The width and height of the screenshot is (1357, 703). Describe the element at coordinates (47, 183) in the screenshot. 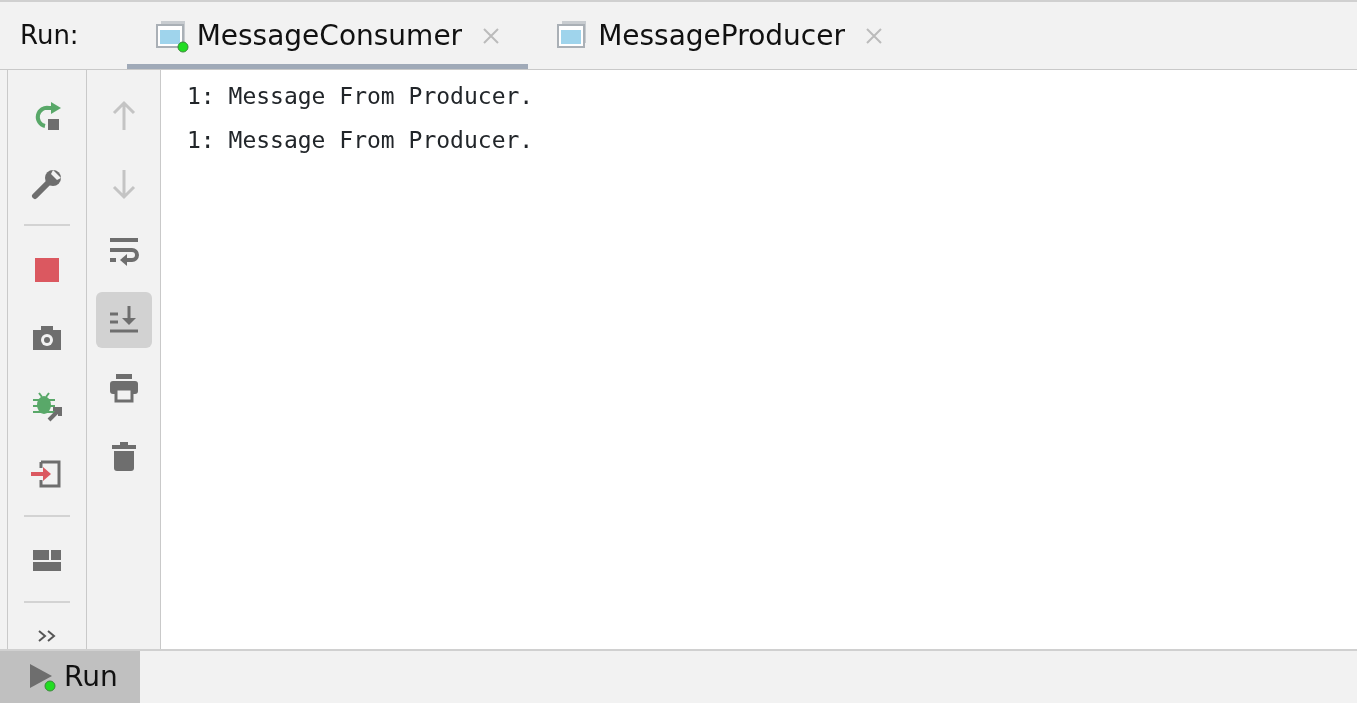

I see `wrench-icon` at that location.